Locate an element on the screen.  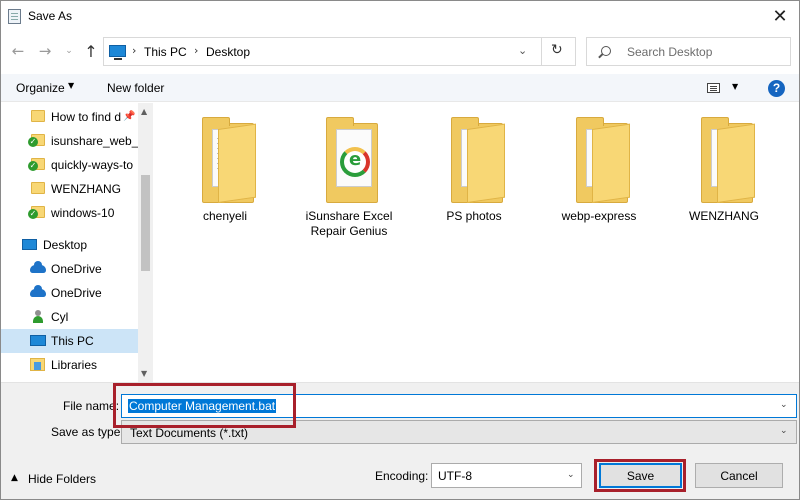
nav-item-windows-10: windows-10 is located at coordinates (69, 213).